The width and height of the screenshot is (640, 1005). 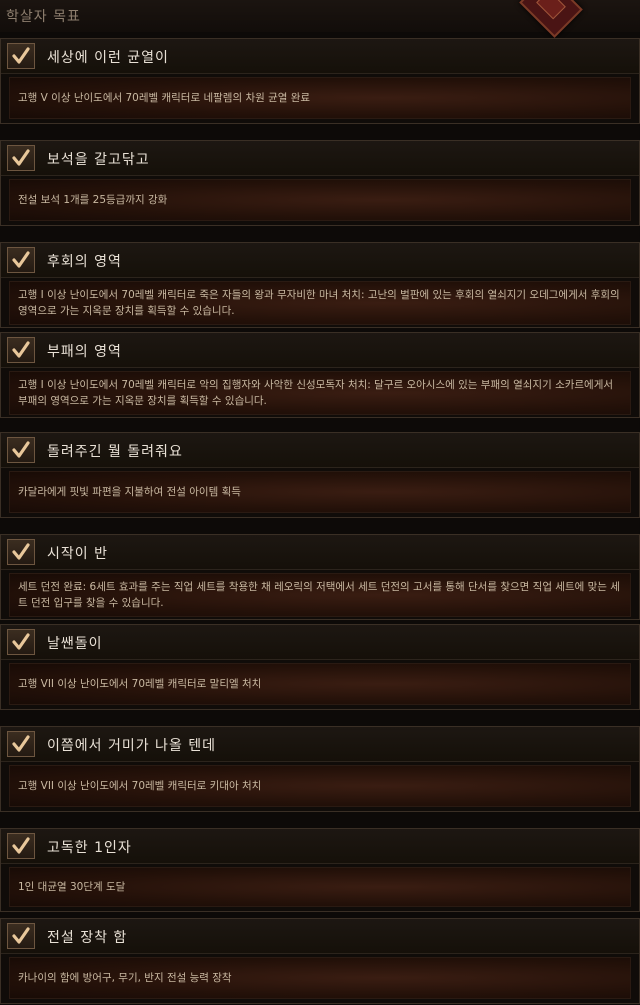 I want to click on achievement-card: 전설 장착 함 카나이의 함에 방어구, 무기, 반지 전설 능력 장착, so click(x=320, y=961).